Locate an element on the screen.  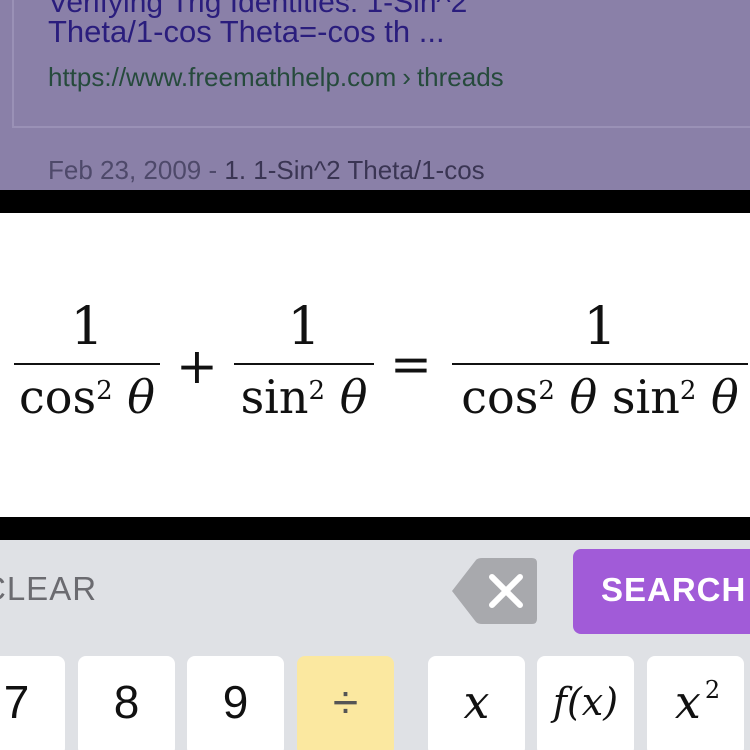
result-snippet-text: 1. 1-Sin^2 Theta/1-cos is located at coordinates (354, 170).